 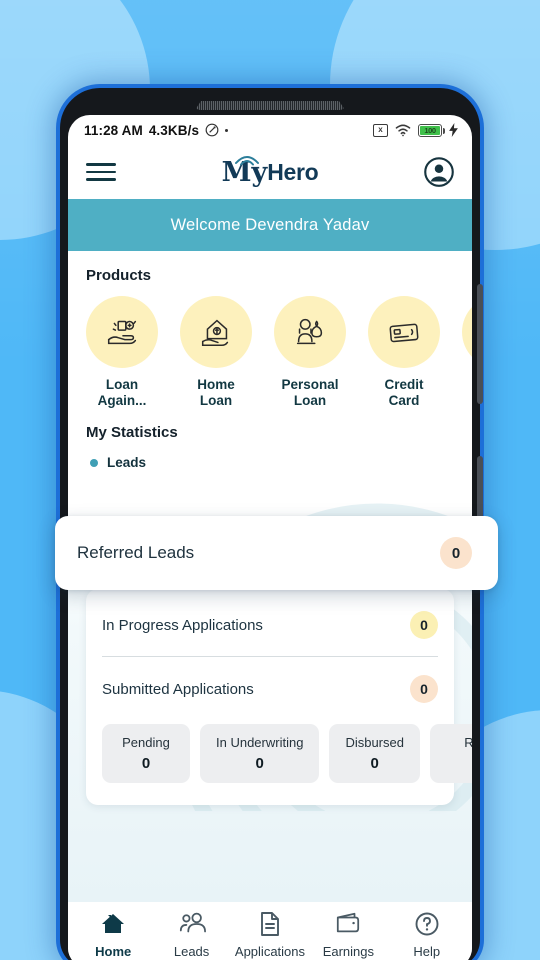 What do you see at coordinates (146, 754) in the screenshot?
I see `status-chip-pending: Pending 0` at bounding box center [146, 754].